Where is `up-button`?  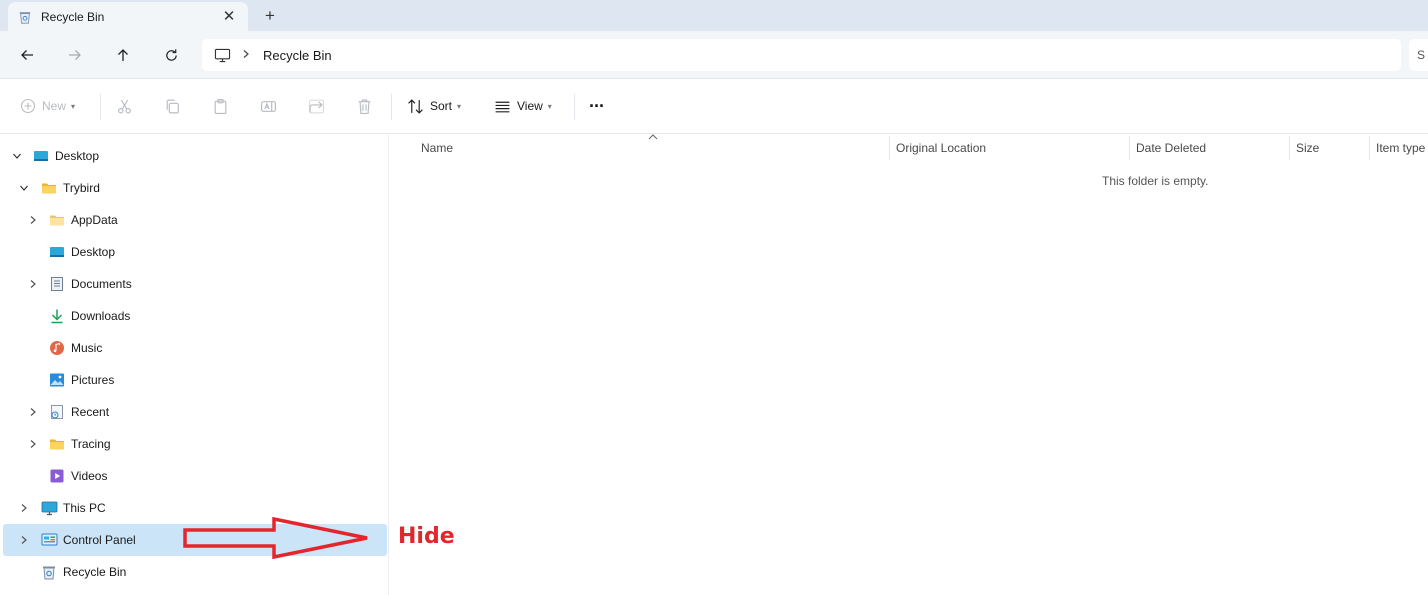 up-button is located at coordinates (123, 55).